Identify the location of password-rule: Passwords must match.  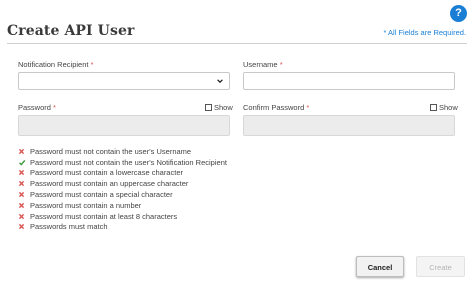
(122, 227).